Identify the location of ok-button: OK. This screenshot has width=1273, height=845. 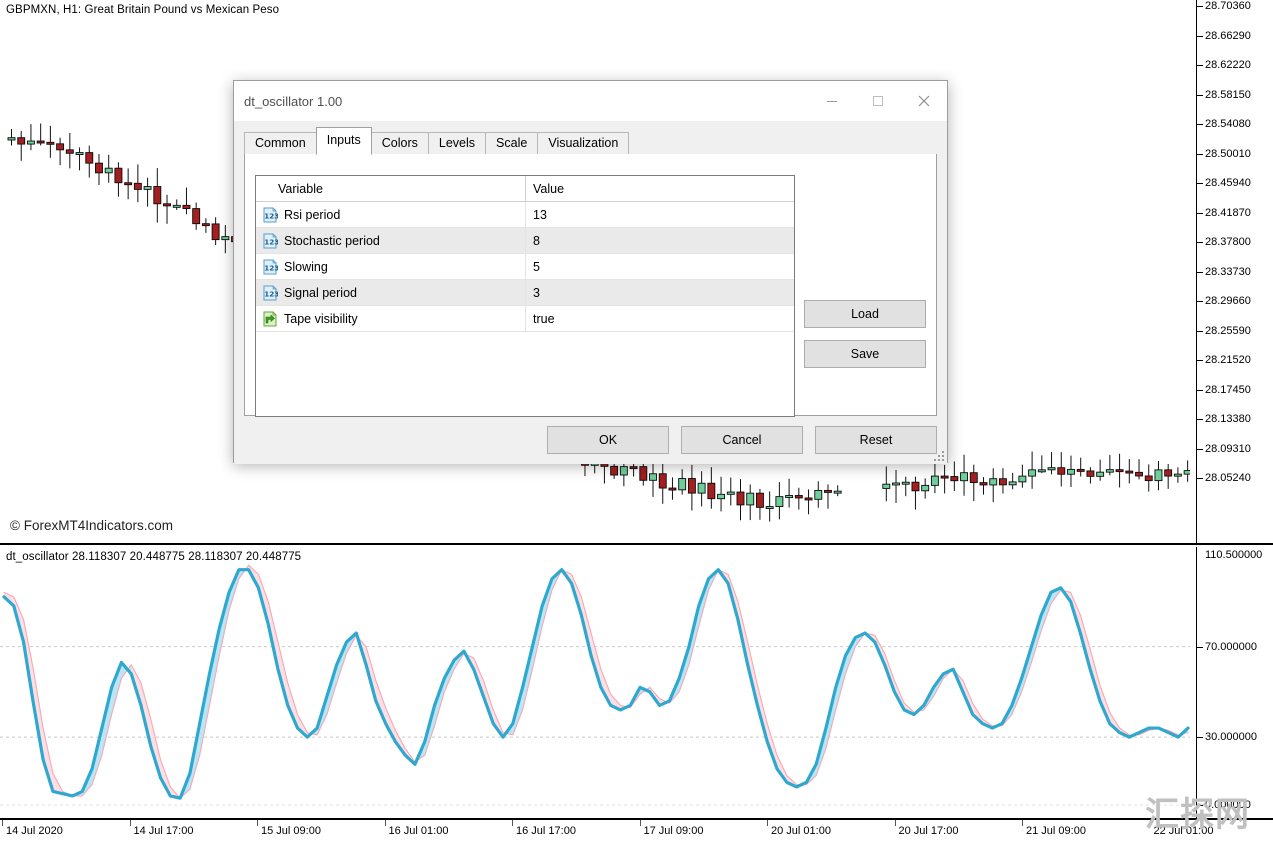
(608, 440).